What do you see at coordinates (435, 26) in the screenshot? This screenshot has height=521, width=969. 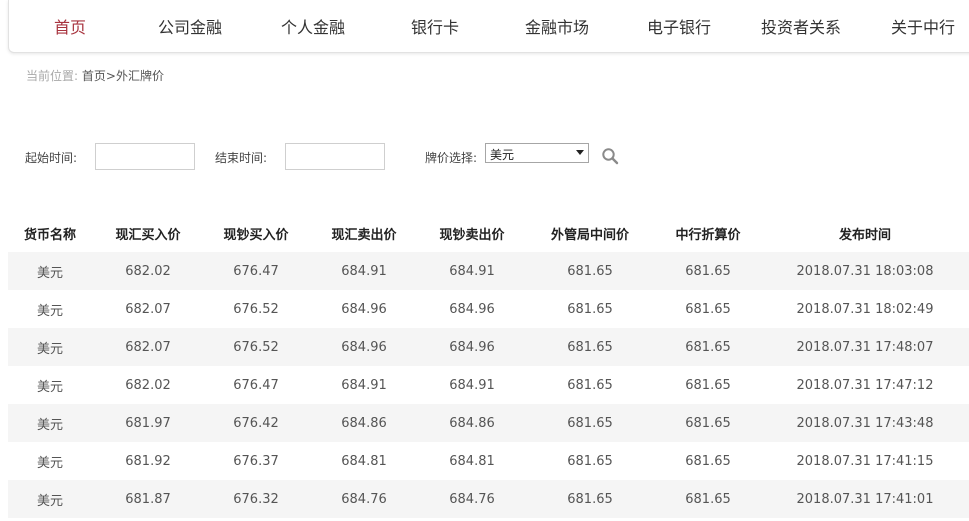 I see `nav-item-bank-card: 银行卡` at bounding box center [435, 26].